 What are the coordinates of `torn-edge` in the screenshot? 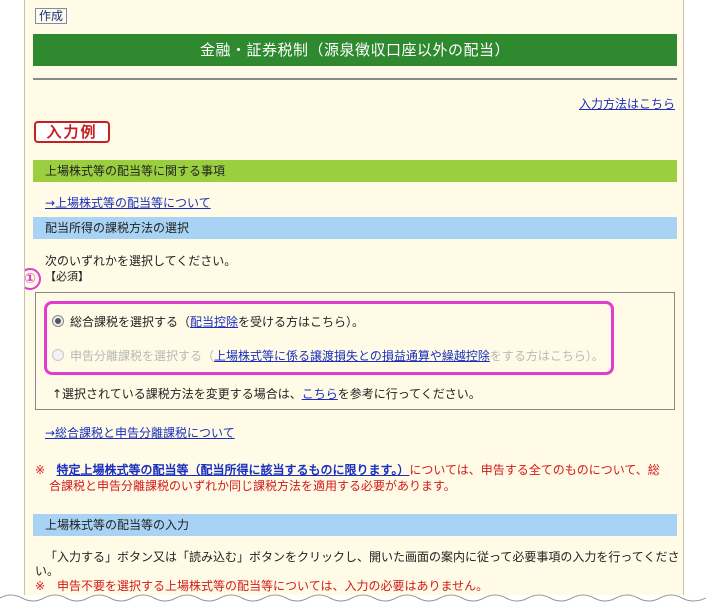 It's located at (353, 603).